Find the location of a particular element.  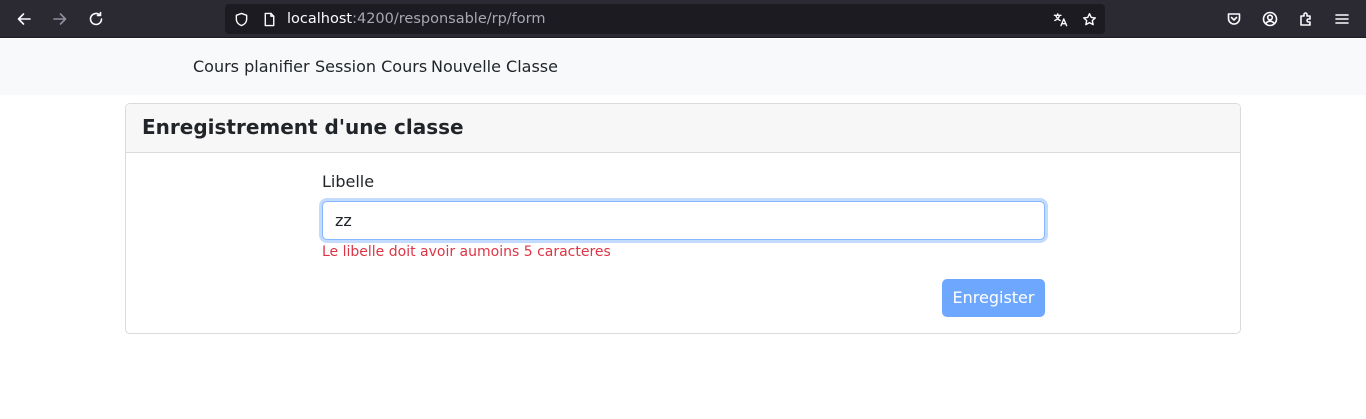

url-host: localhost is located at coordinates (320, 19).